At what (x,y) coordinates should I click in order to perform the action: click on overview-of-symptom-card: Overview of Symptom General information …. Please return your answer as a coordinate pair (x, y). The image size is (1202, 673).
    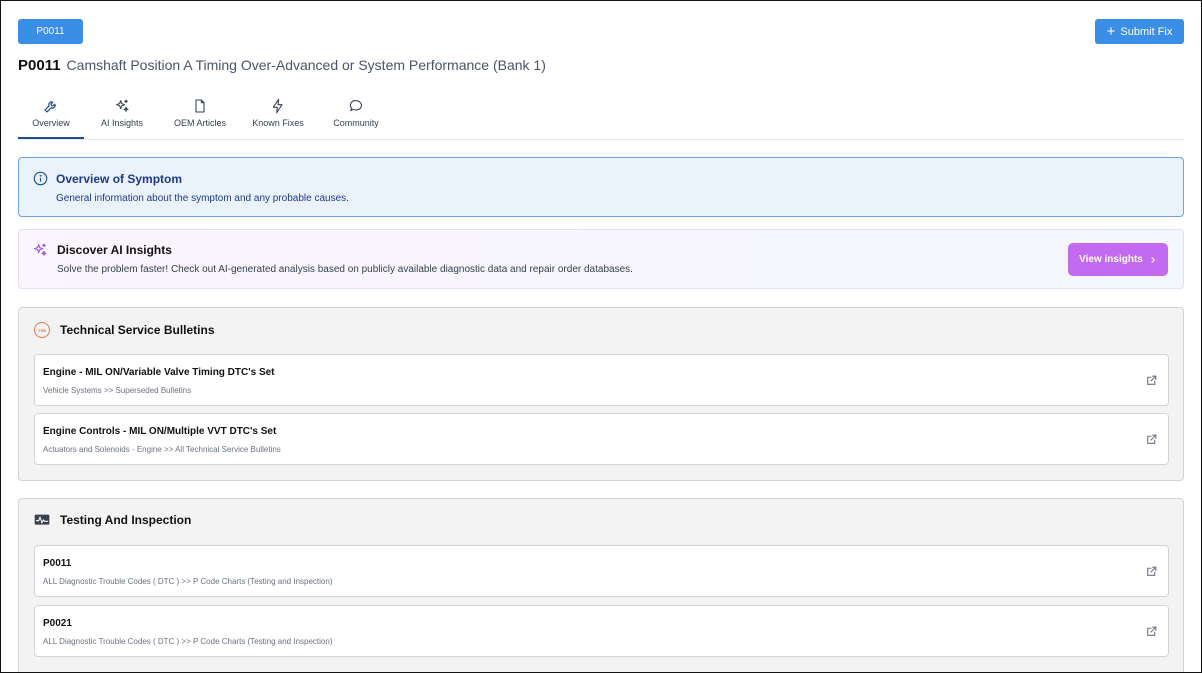
    Looking at the image, I should click on (601, 187).